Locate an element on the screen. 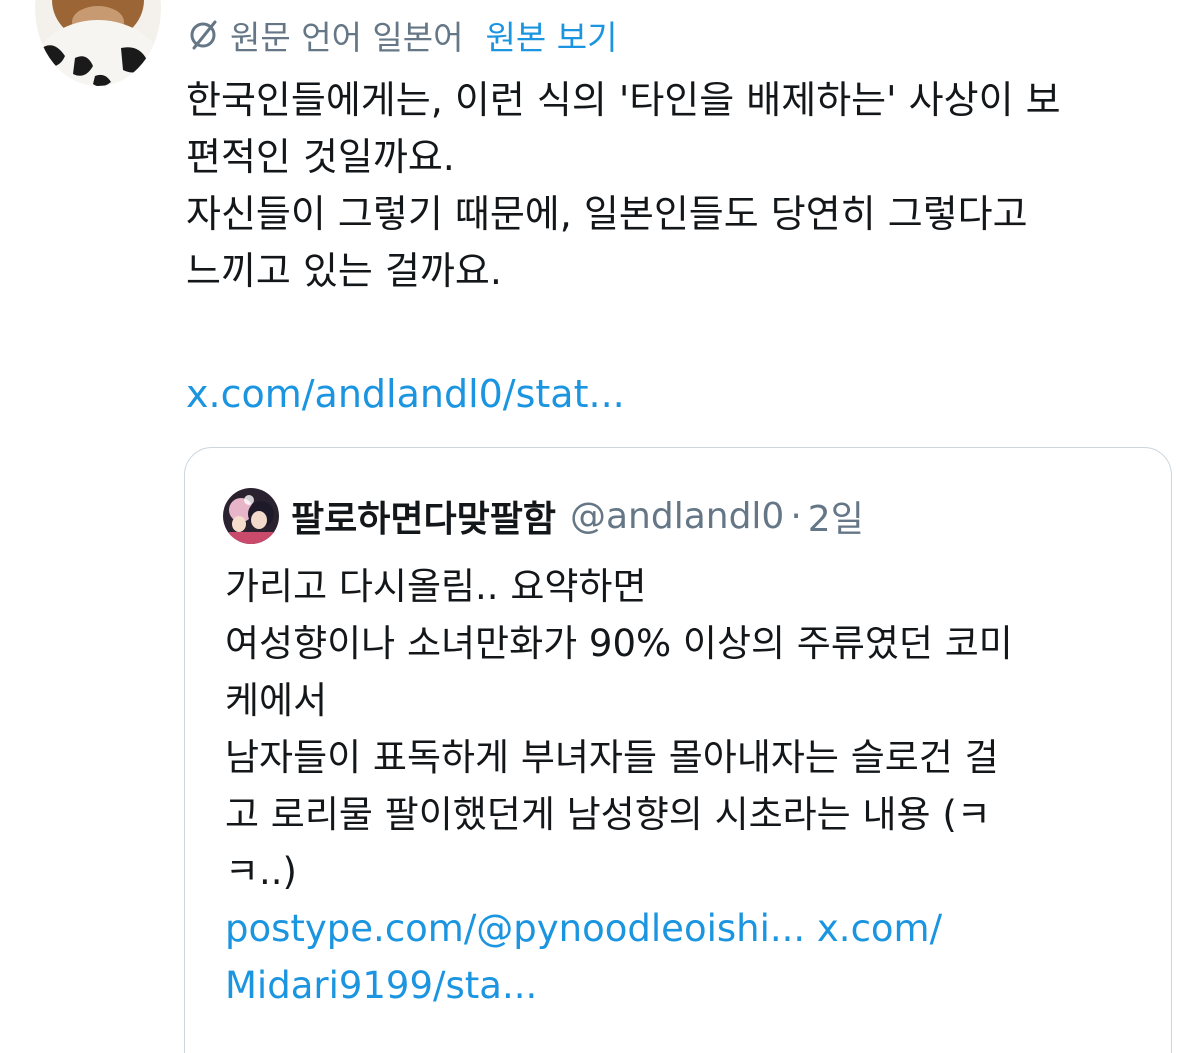  translation-bar: 원문 언어 일본어 원본 보기 is located at coordinates (401, 35).